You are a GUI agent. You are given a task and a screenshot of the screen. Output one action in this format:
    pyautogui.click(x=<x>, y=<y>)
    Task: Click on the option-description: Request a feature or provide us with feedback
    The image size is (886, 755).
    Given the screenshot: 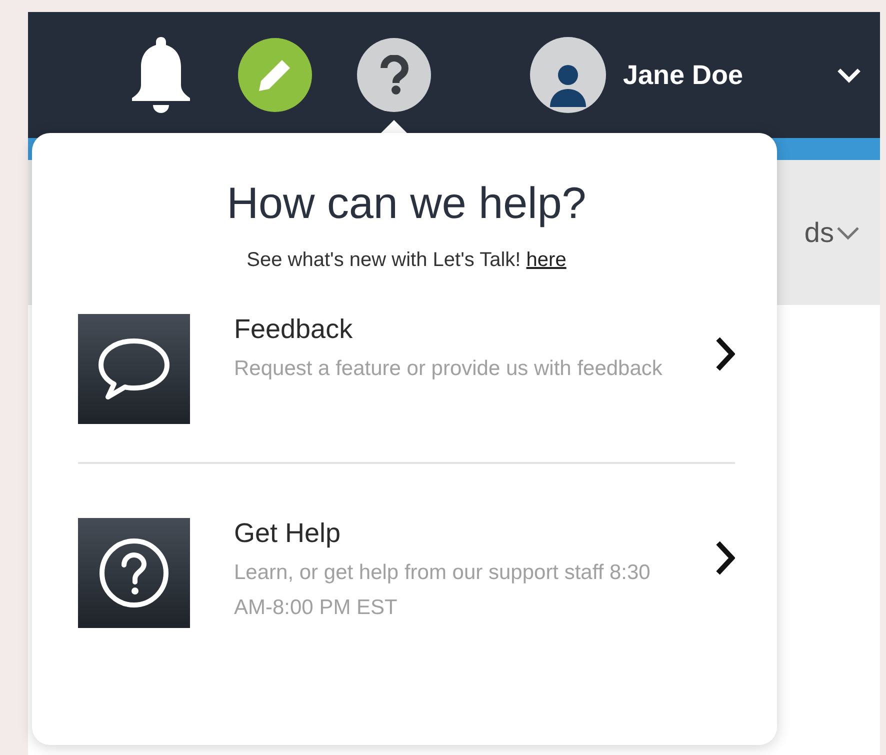 What is the action you would take?
    pyautogui.click(x=449, y=369)
    